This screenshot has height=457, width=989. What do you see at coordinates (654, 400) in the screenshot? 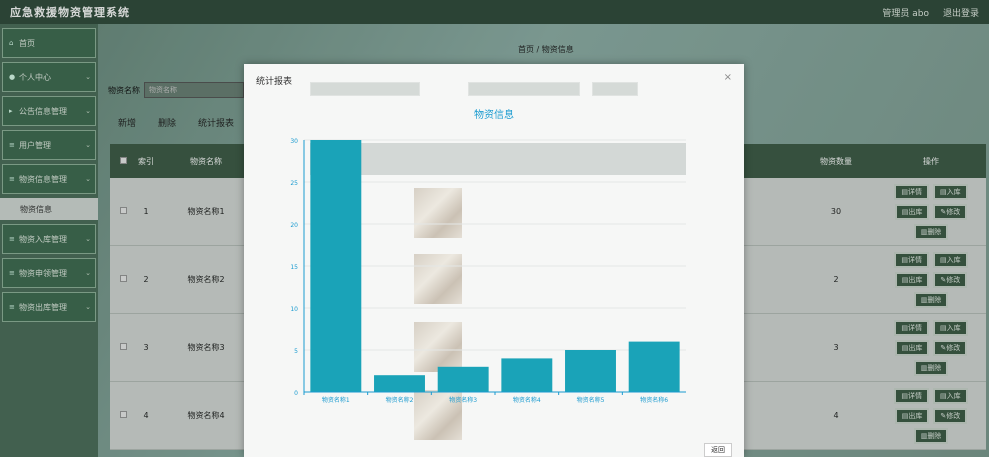
I see `x-tick-label: 物资名称6` at bounding box center [654, 400].